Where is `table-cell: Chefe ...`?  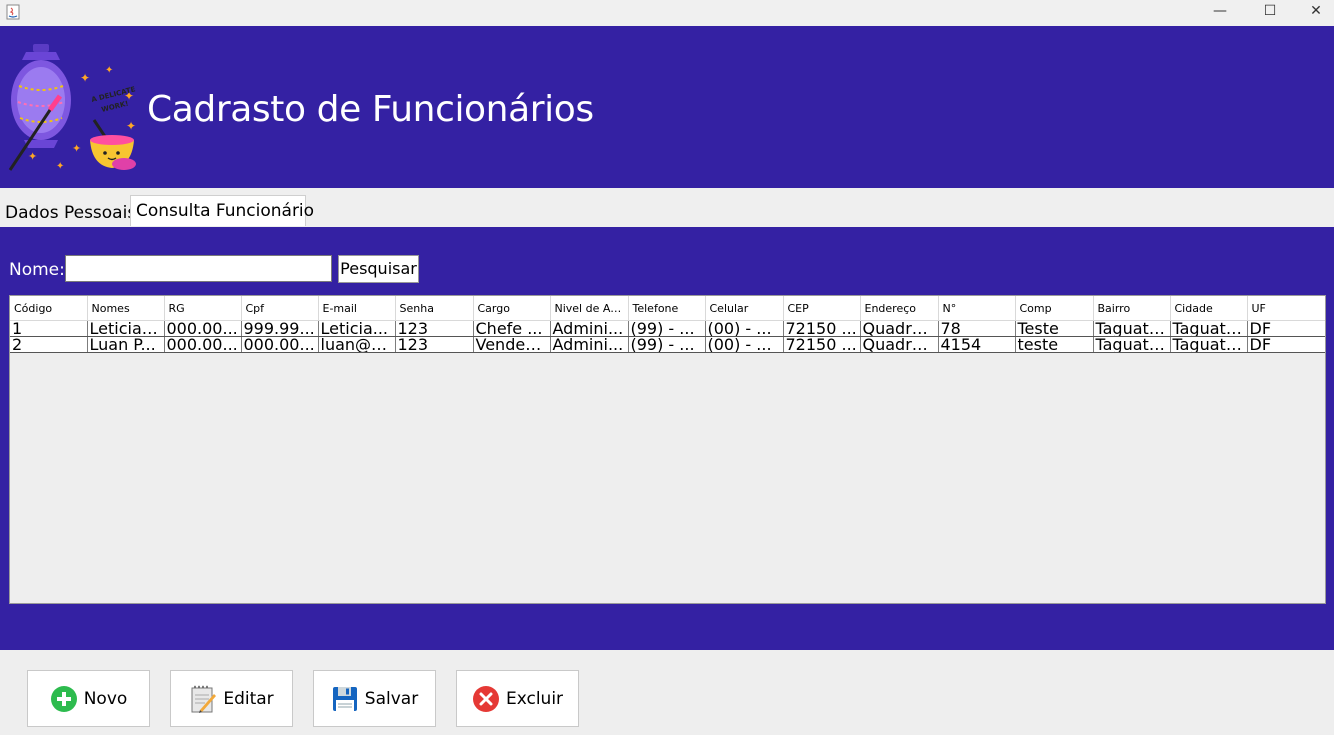 table-cell: Chefe ... is located at coordinates (512, 328).